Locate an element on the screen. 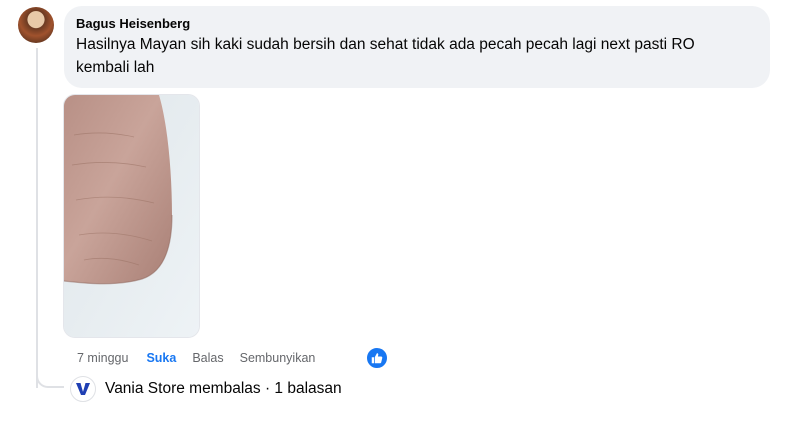  reply-summary-text: Vania Store membalas · 1 balasan is located at coordinates (223, 389).